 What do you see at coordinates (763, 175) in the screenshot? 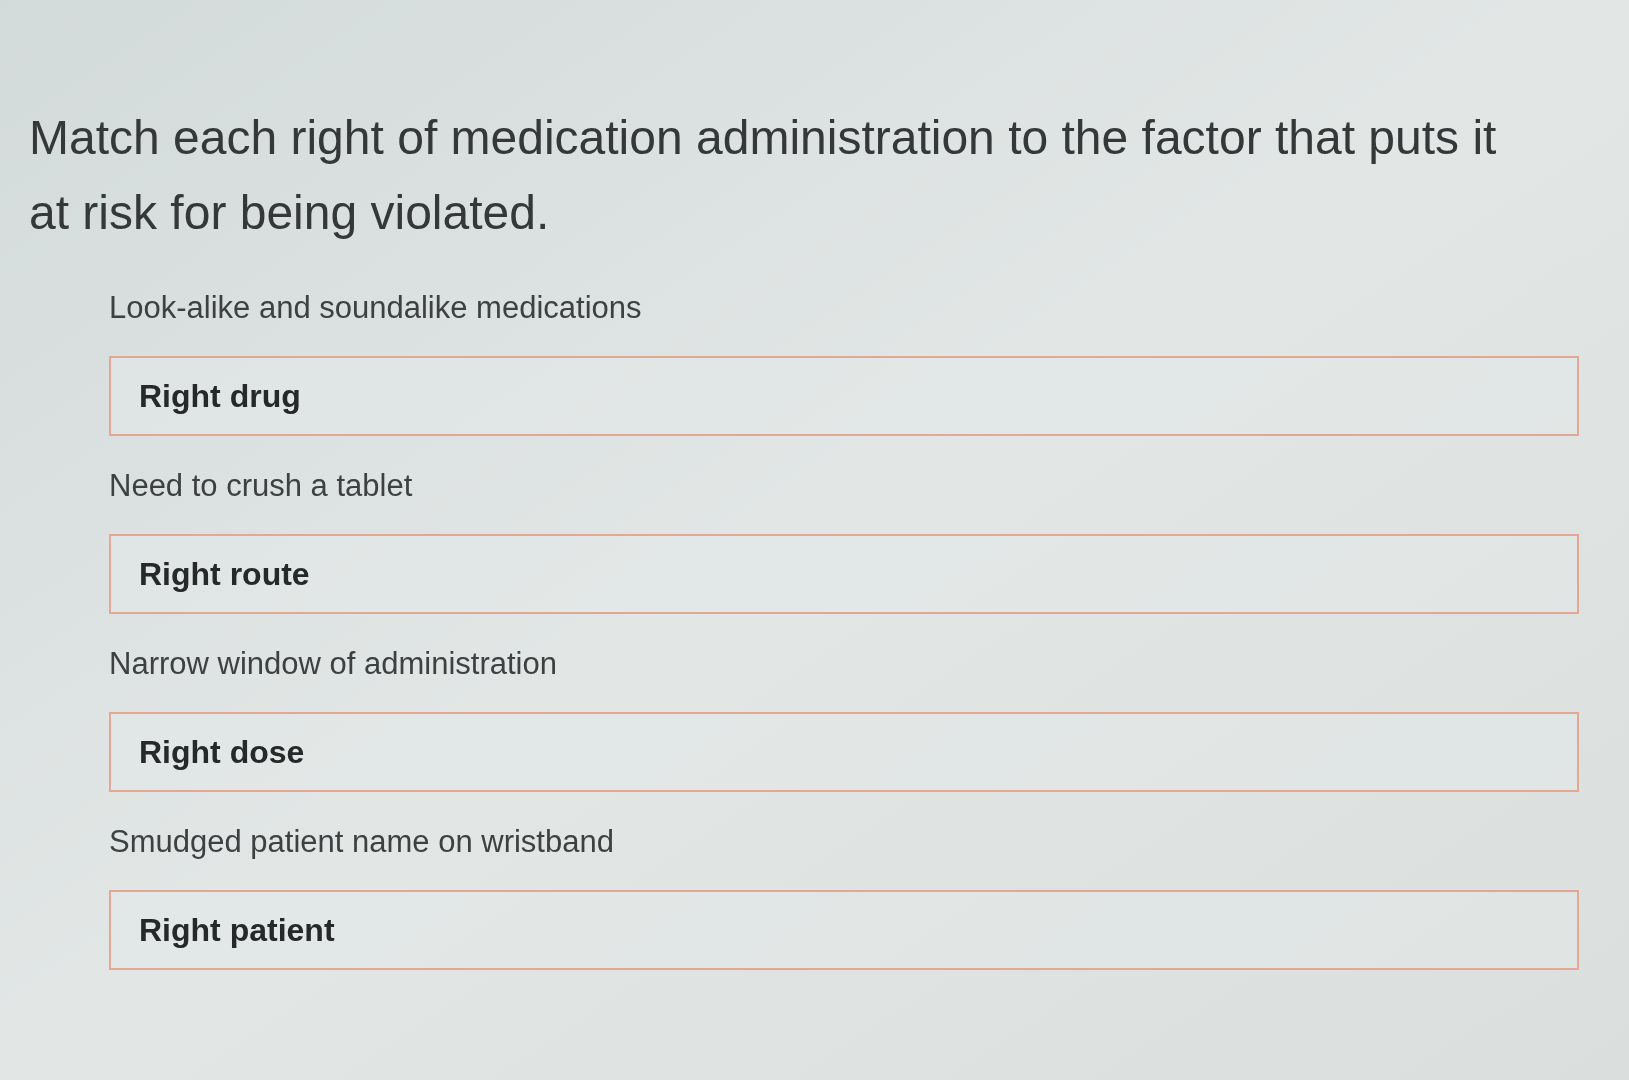
I see `question-text: Match each right of medication administration to the factor that puts it at risk for being violated.` at bounding box center [763, 175].